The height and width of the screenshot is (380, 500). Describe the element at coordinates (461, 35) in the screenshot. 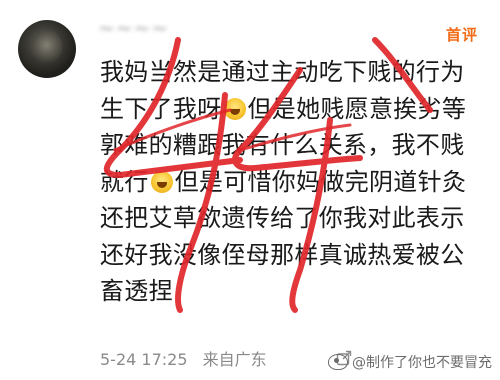

I see `first-comment-badge: 首评` at that location.